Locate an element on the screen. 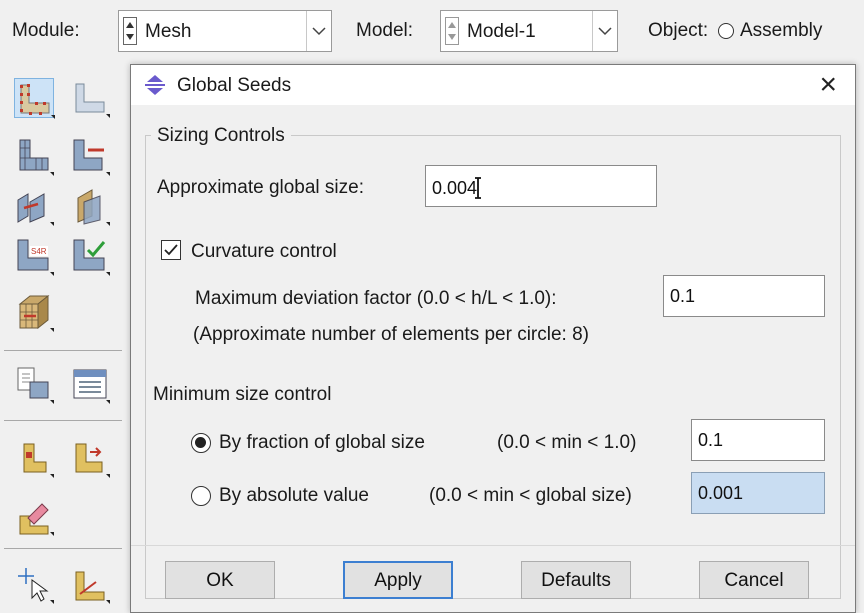 The height and width of the screenshot is (613, 864). absolute-radio is located at coordinates (201, 496).